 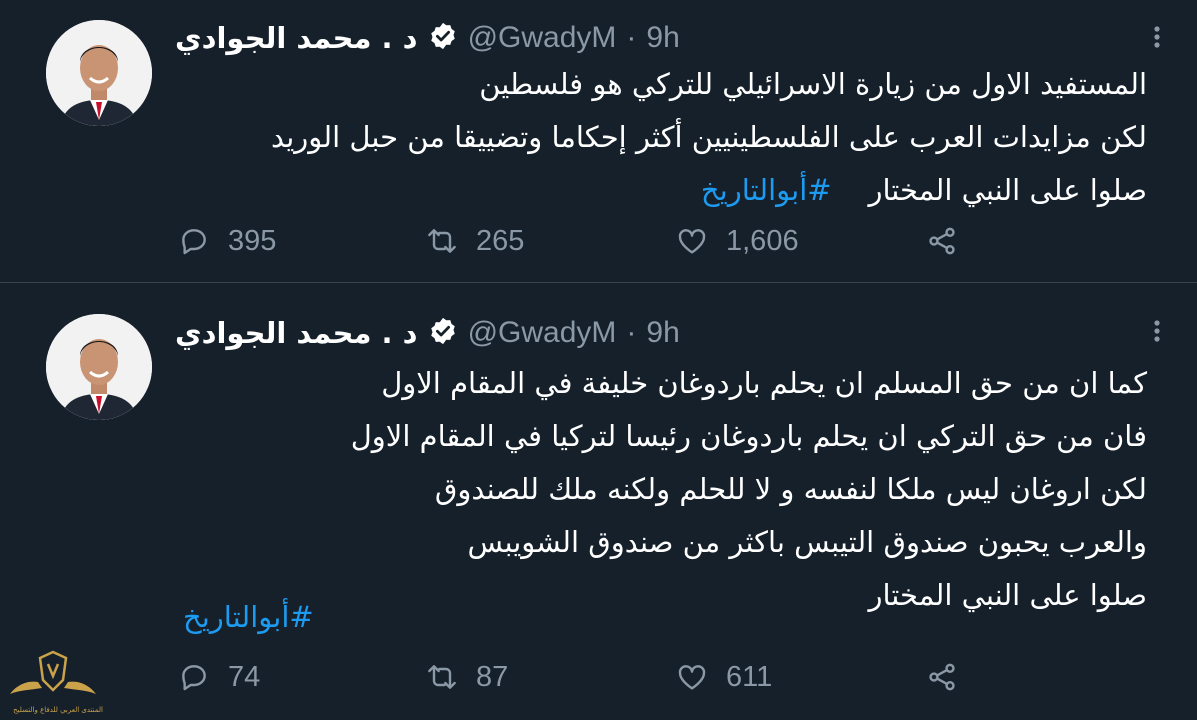 I want to click on hashtag-row: #أبوالتاريخ, so click(x=248, y=617).